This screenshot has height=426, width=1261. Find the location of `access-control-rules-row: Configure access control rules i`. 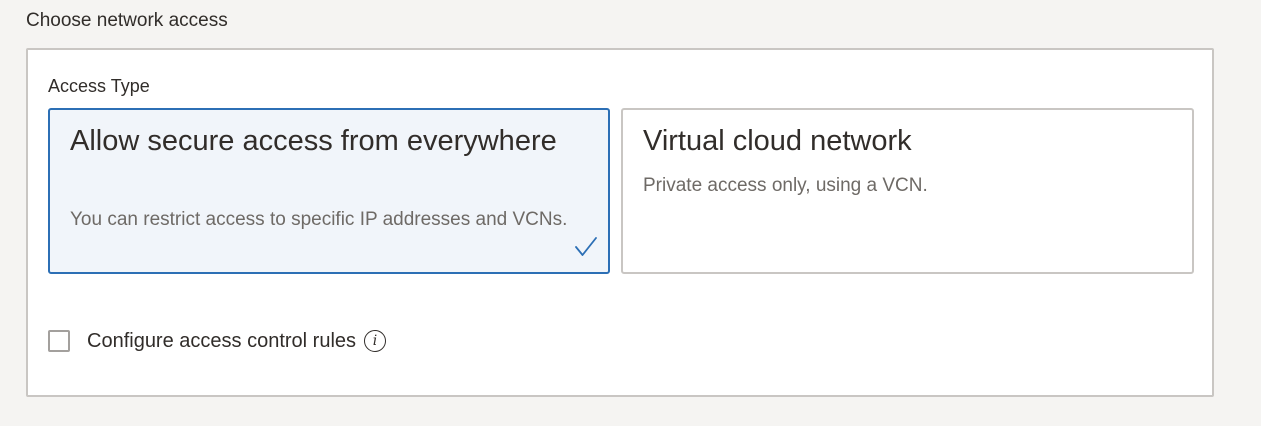

access-control-rules-row: Configure access control rules i is located at coordinates (217, 341).